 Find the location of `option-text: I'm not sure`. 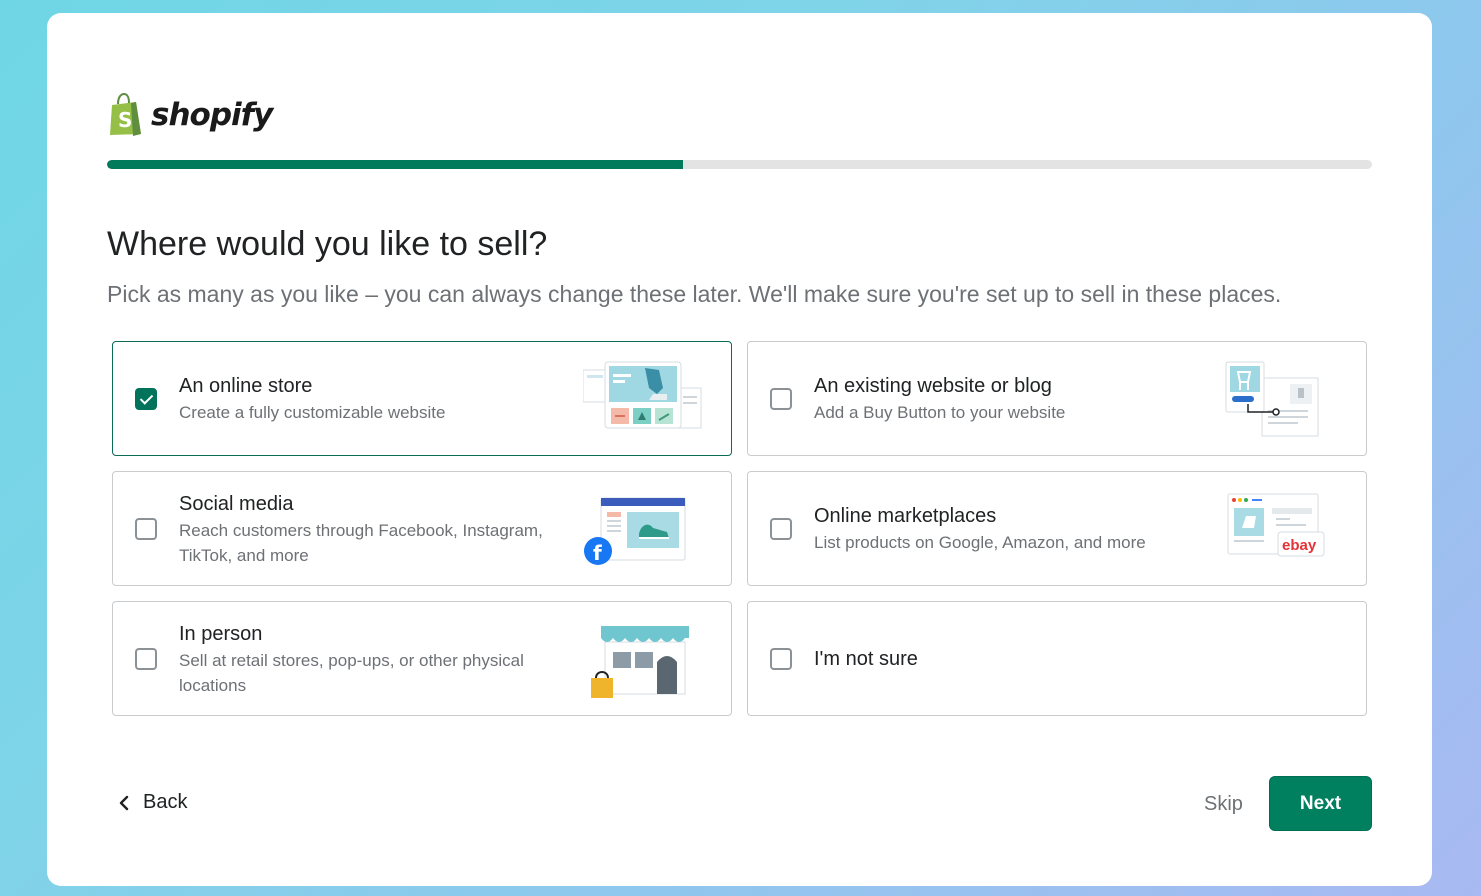

option-text: I'm not sure is located at coordinates (1005, 659).